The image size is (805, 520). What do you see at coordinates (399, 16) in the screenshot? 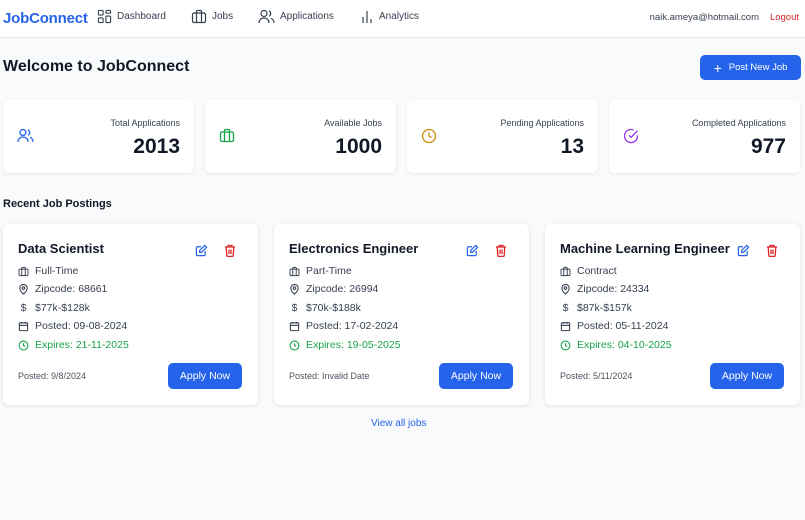
I see `nav-item-label: Analytics` at bounding box center [399, 16].